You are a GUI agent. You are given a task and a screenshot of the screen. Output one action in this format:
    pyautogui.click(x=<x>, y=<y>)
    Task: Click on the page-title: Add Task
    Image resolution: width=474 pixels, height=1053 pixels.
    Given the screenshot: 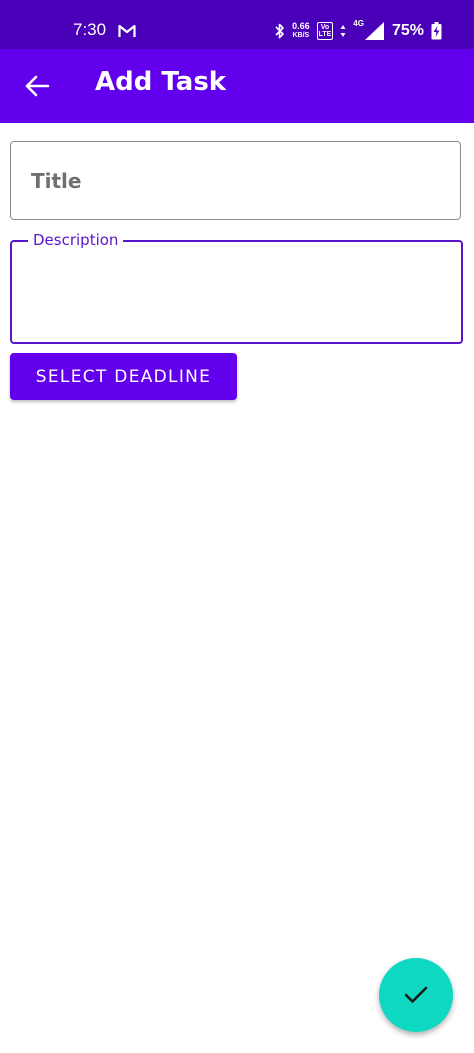 What is the action you would take?
    pyautogui.click(x=161, y=82)
    